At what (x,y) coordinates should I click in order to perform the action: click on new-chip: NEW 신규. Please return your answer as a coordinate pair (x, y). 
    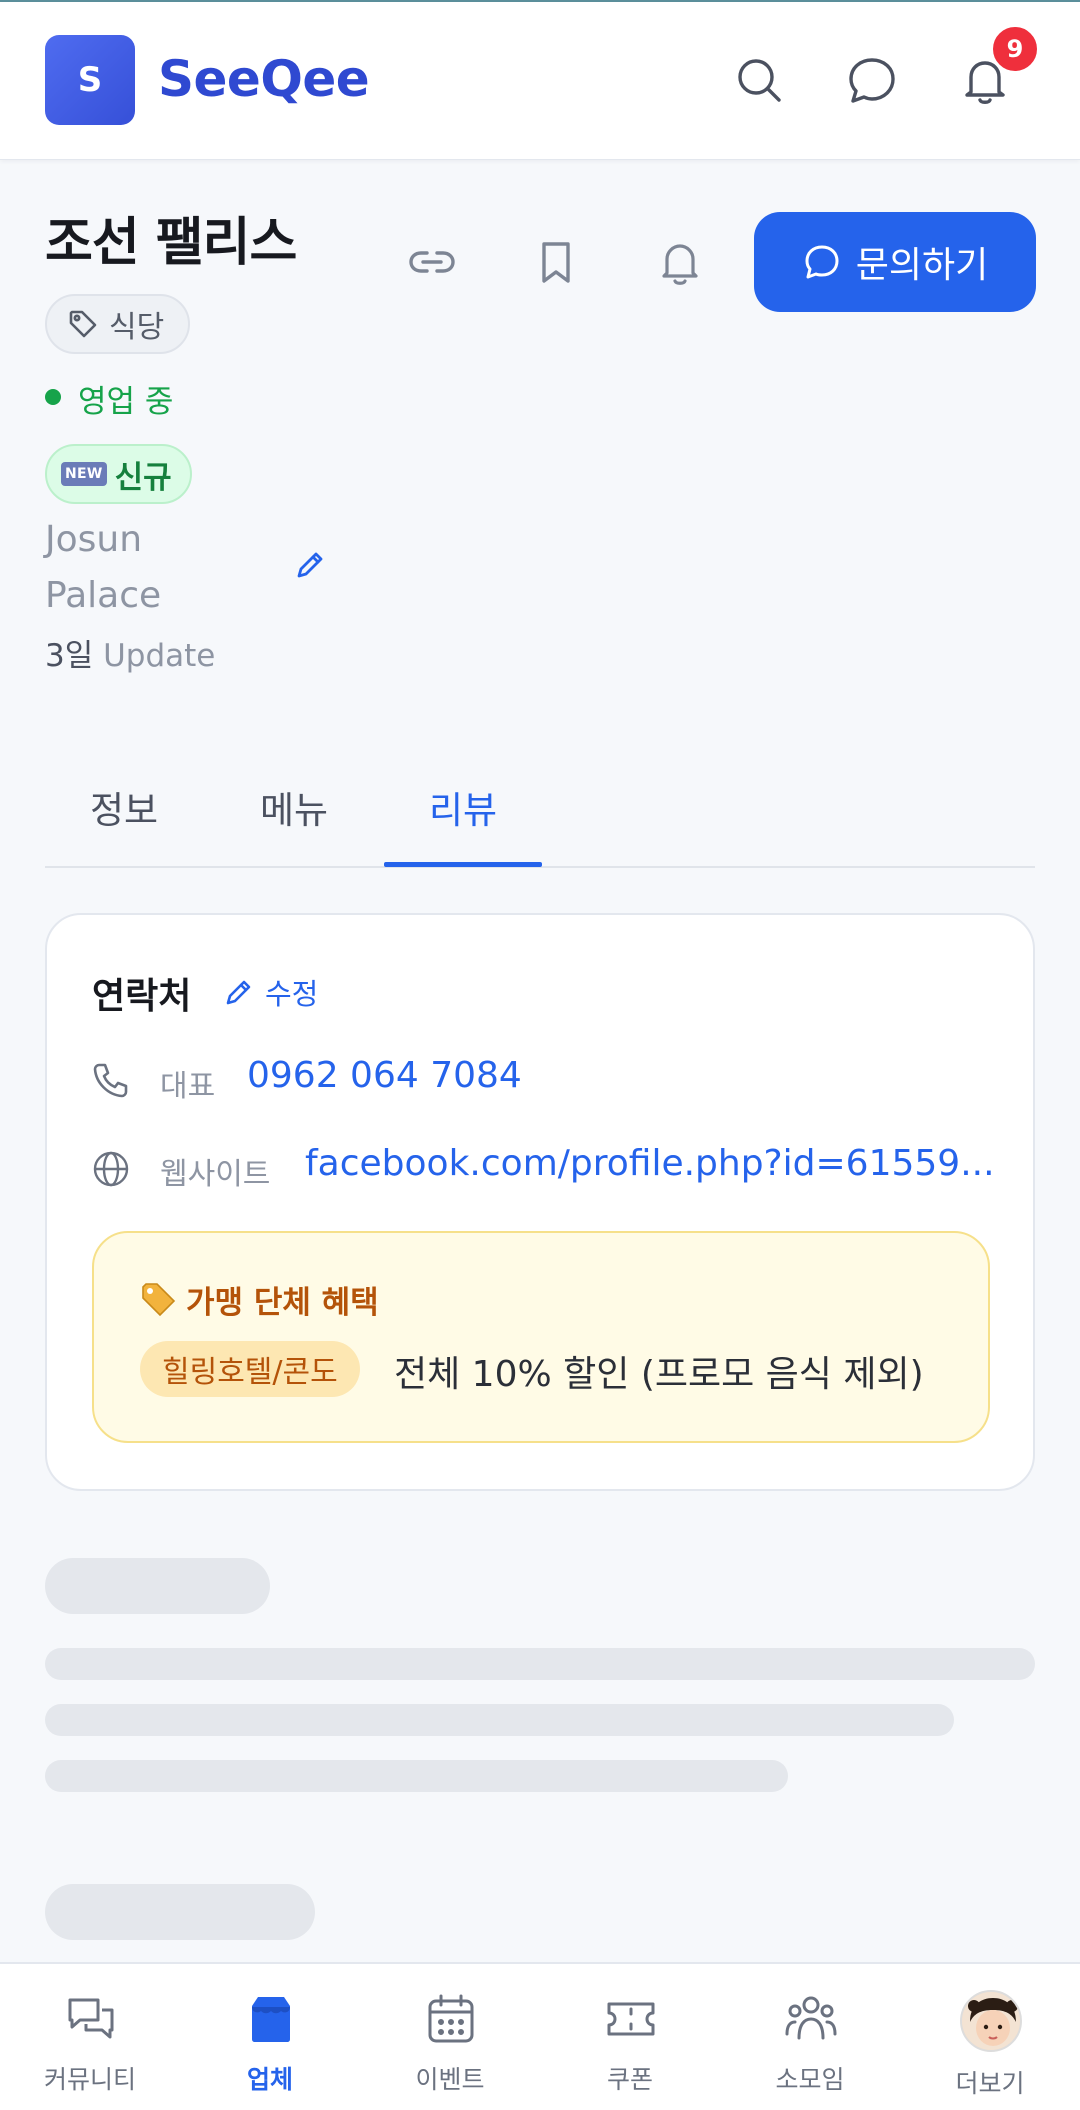
    Looking at the image, I should click on (118, 474).